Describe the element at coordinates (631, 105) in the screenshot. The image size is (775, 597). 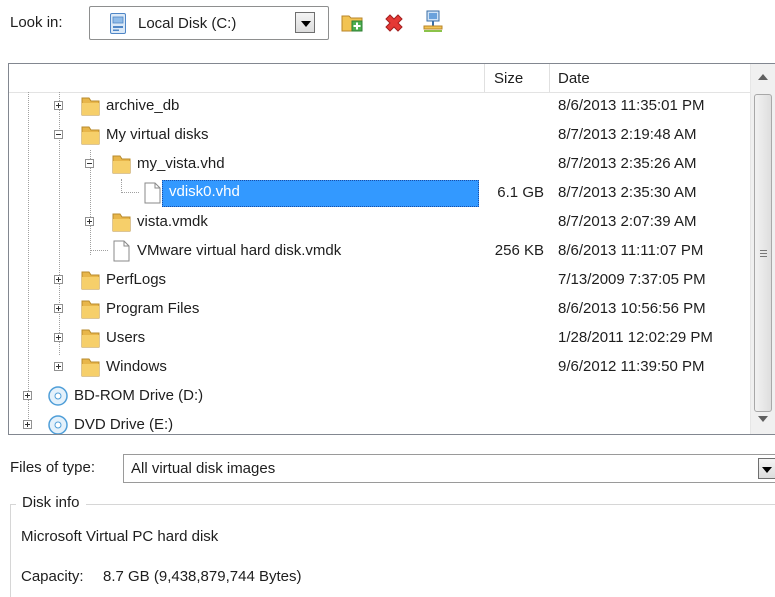
I see `tree-item-date: 8/6/2013 11:35:01 PM` at that location.